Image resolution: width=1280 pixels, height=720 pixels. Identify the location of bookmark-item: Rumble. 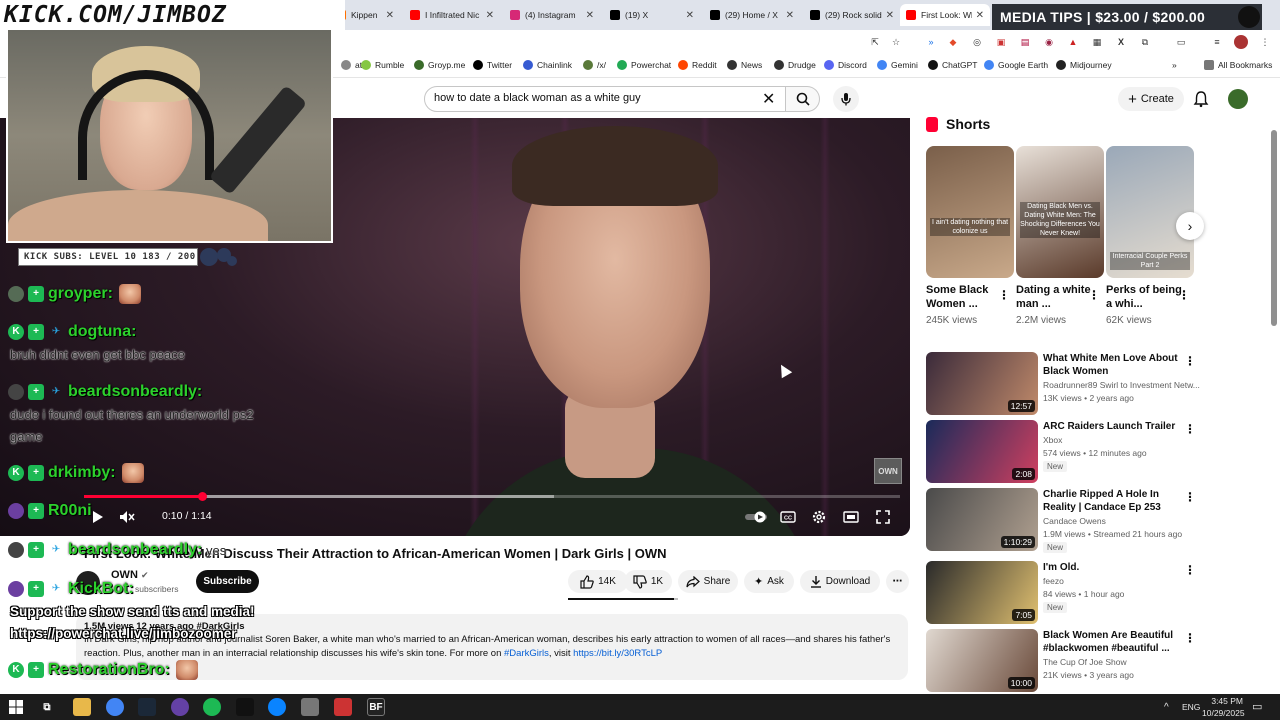
(382, 65).